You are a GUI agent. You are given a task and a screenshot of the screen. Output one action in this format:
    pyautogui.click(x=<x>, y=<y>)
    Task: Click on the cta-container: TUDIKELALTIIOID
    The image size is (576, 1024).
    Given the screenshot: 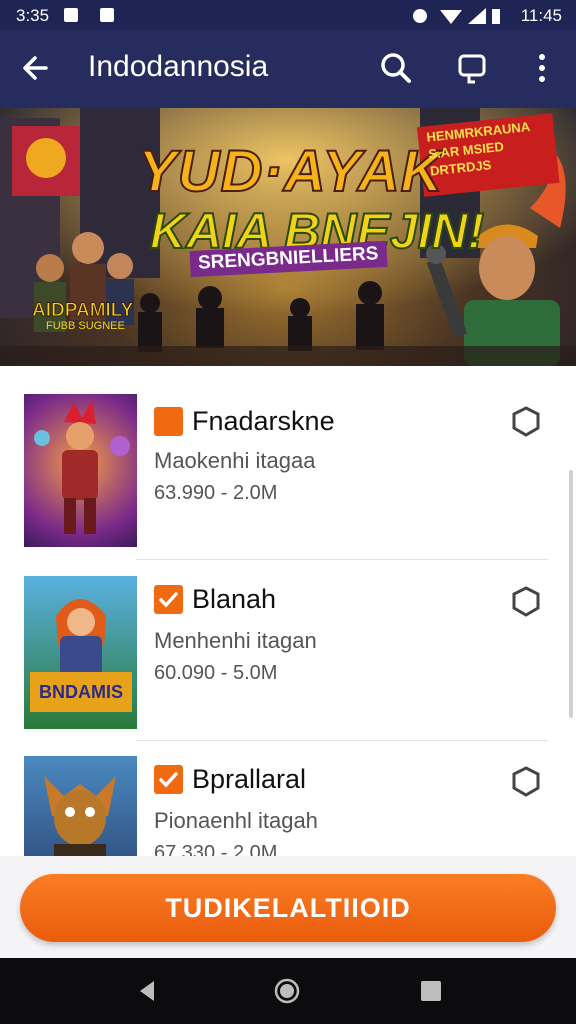 What is the action you would take?
    pyautogui.click(x=288, y=907)
    